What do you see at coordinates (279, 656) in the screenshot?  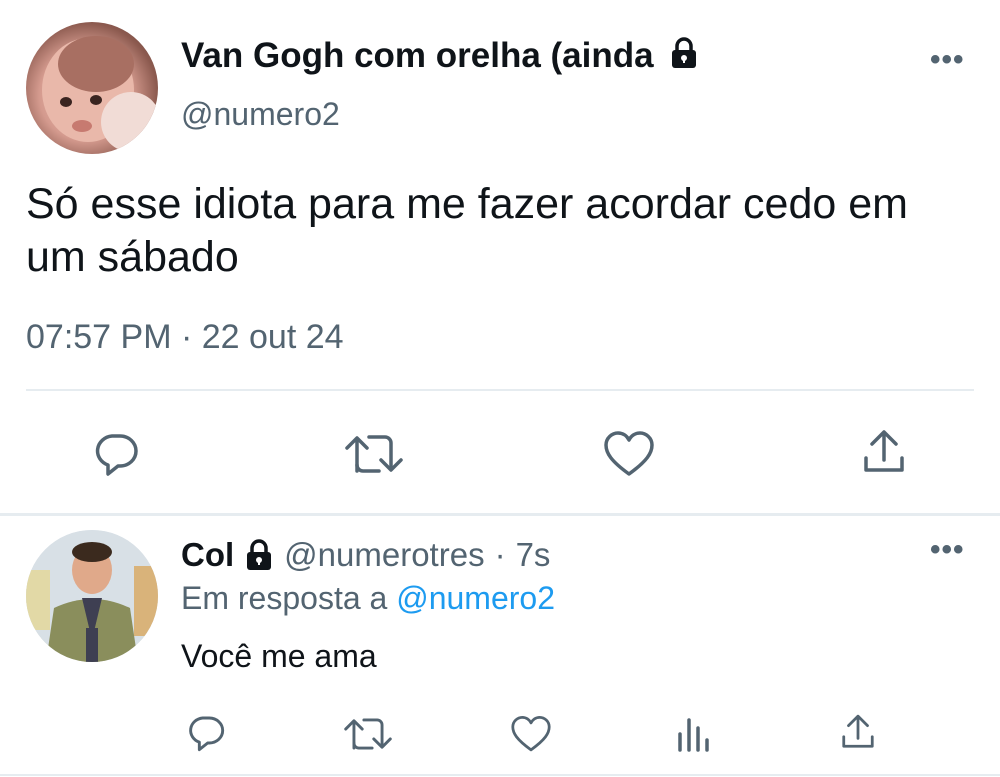 I see `tweet-text: Você me ama` at bounding box center [279, 656].